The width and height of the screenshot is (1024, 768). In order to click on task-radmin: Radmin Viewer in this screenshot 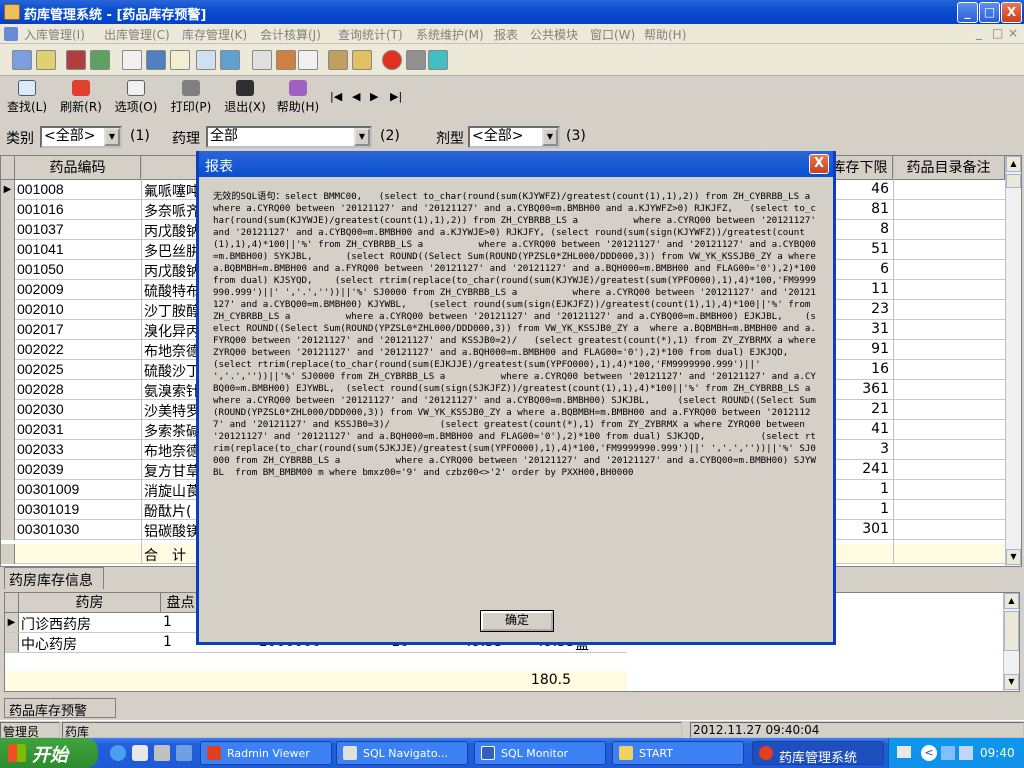, I will do `click(266, 753)`.